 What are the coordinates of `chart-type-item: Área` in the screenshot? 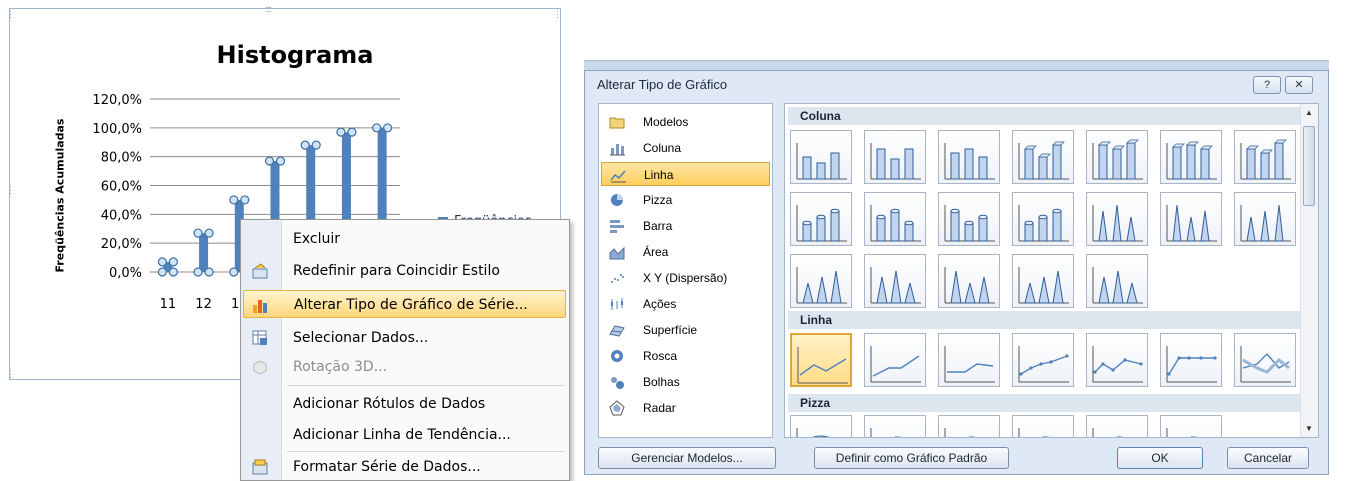 It's located at (685, 252).